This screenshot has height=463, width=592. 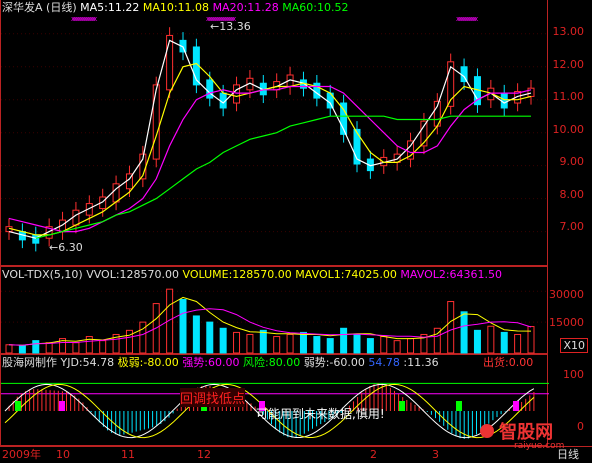 What do you see at coordinates (213, 397) in the screenshot?
I see `callout-text: 回调找低点` at bounding box center [213, 397].